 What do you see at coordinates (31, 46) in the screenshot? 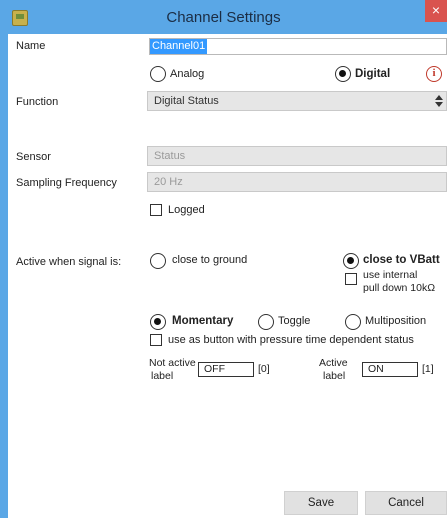
I see `name-label: Name` at bounding box center [31, 46].